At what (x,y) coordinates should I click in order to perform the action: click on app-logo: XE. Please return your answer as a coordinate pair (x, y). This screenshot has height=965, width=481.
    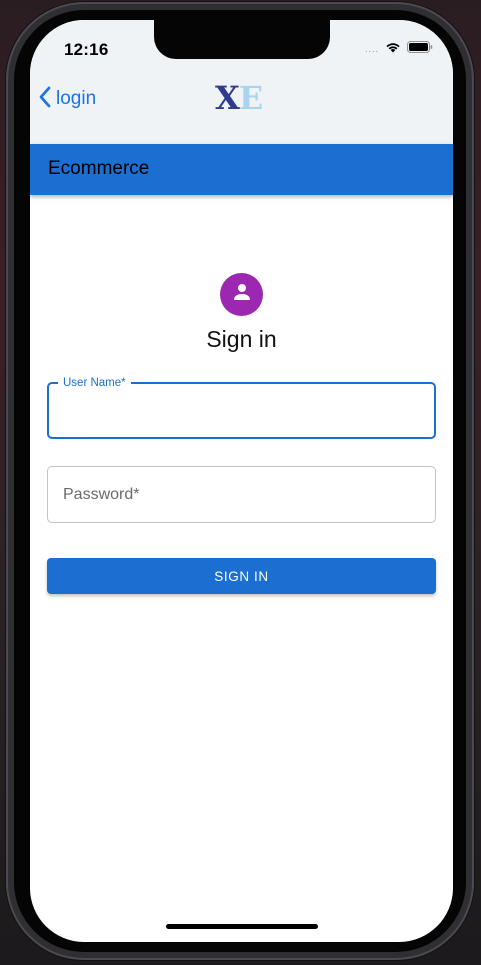
    Looking at the image, I should click on (239, 98).